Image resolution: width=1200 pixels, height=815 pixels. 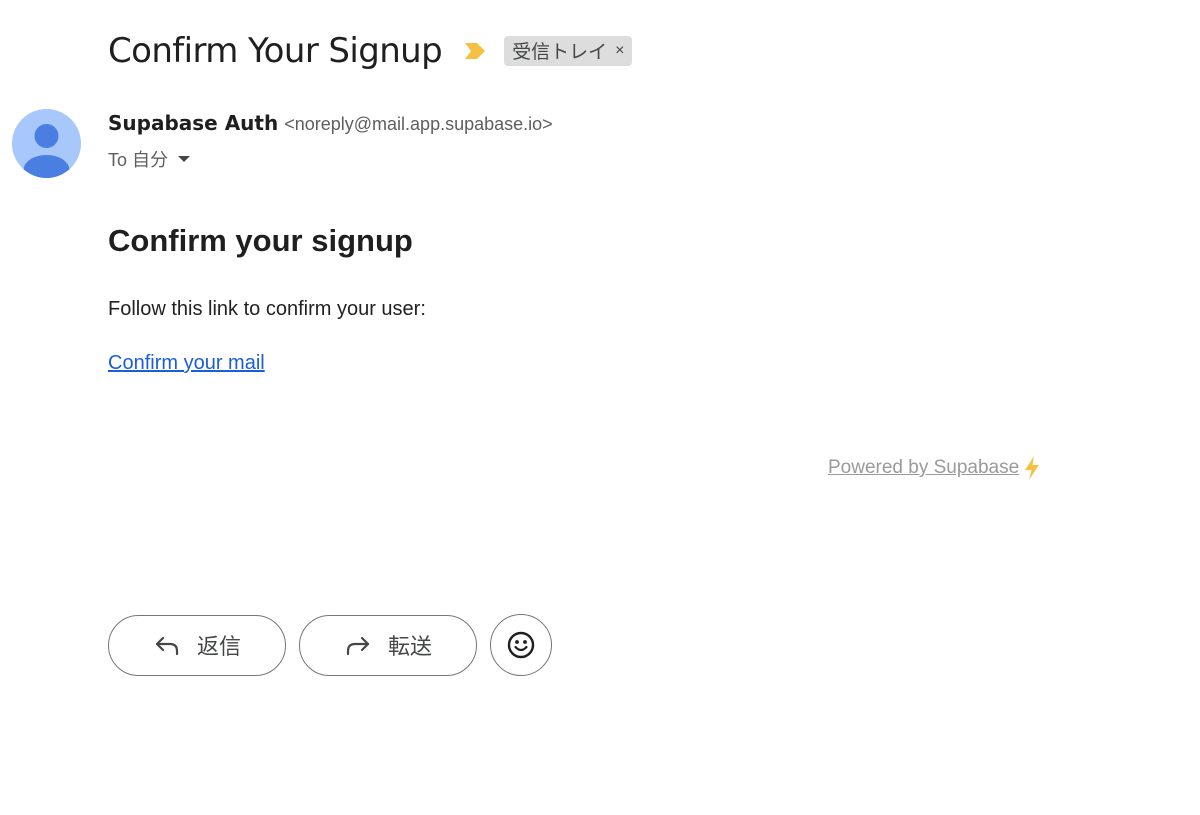 I want to click on smiley-emoji-icon, so click(x=521, y=645).